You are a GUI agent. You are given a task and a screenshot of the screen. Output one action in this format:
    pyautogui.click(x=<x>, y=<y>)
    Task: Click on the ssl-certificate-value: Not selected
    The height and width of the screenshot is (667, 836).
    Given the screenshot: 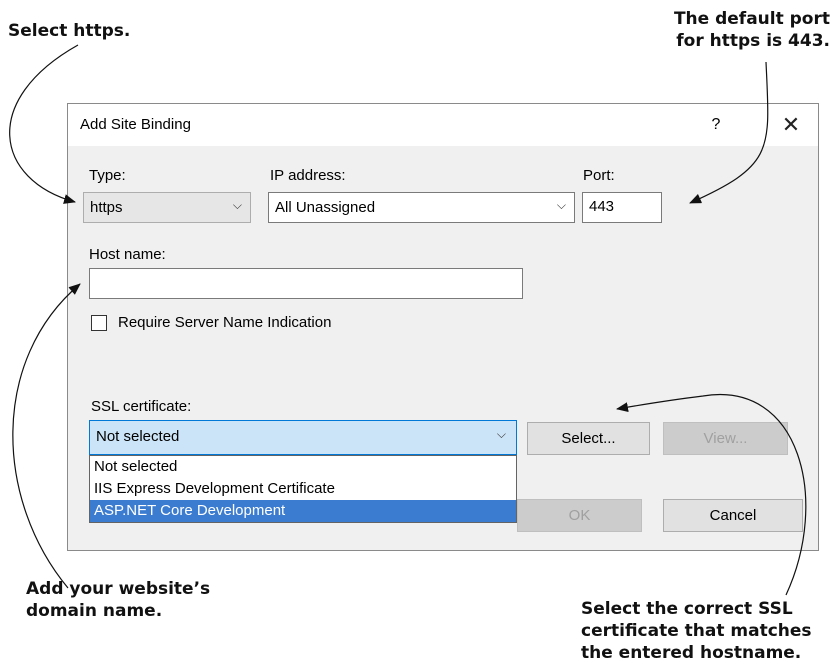 What is the action you would take?
    pyautogui.click(x=138, y=436)
    